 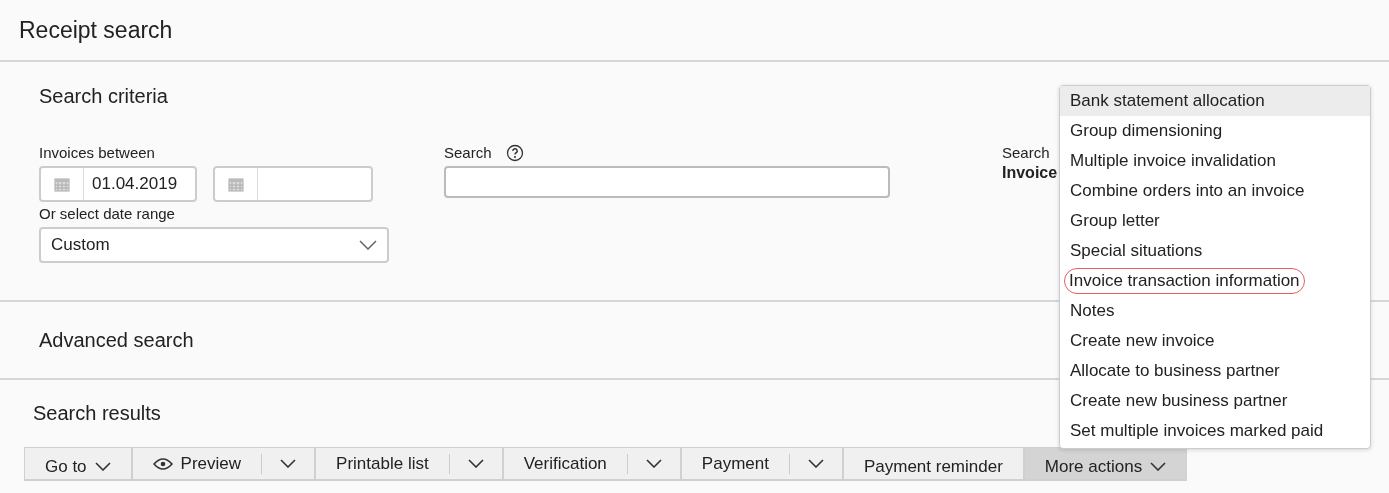 What do you see at coordinates (1215, 281) in the screenshot?
I see `menu-item: Invoice transaction information` at bounding box center [1215, 281].